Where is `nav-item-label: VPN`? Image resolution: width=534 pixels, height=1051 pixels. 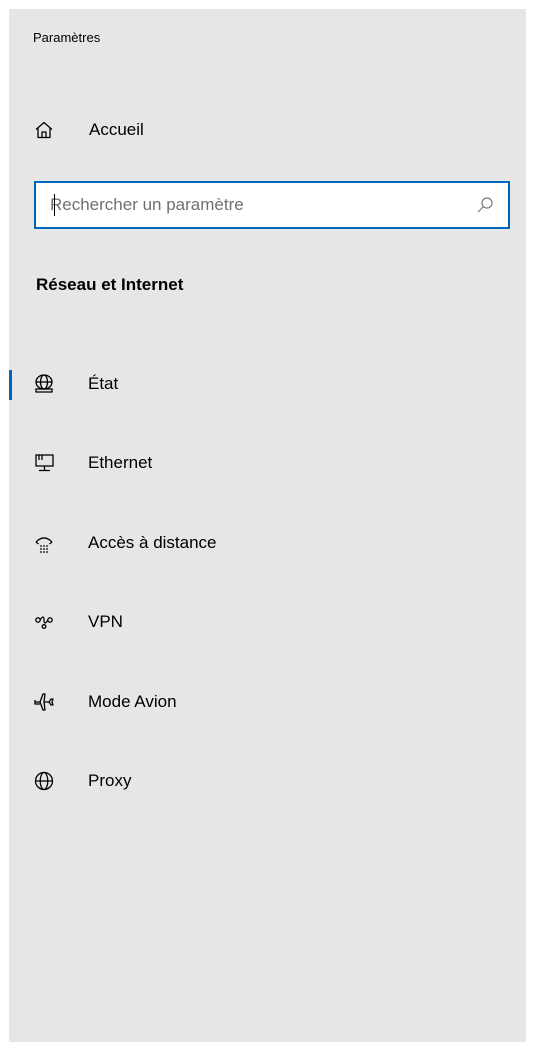 nav-item-label: VPN is located at coordinates (105, 622).